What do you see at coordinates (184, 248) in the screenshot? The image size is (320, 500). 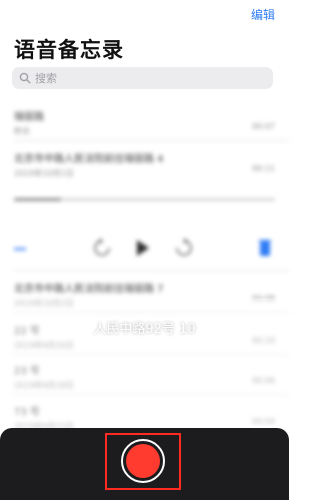 I see `forward-icon` at bounding box center [184, 248].